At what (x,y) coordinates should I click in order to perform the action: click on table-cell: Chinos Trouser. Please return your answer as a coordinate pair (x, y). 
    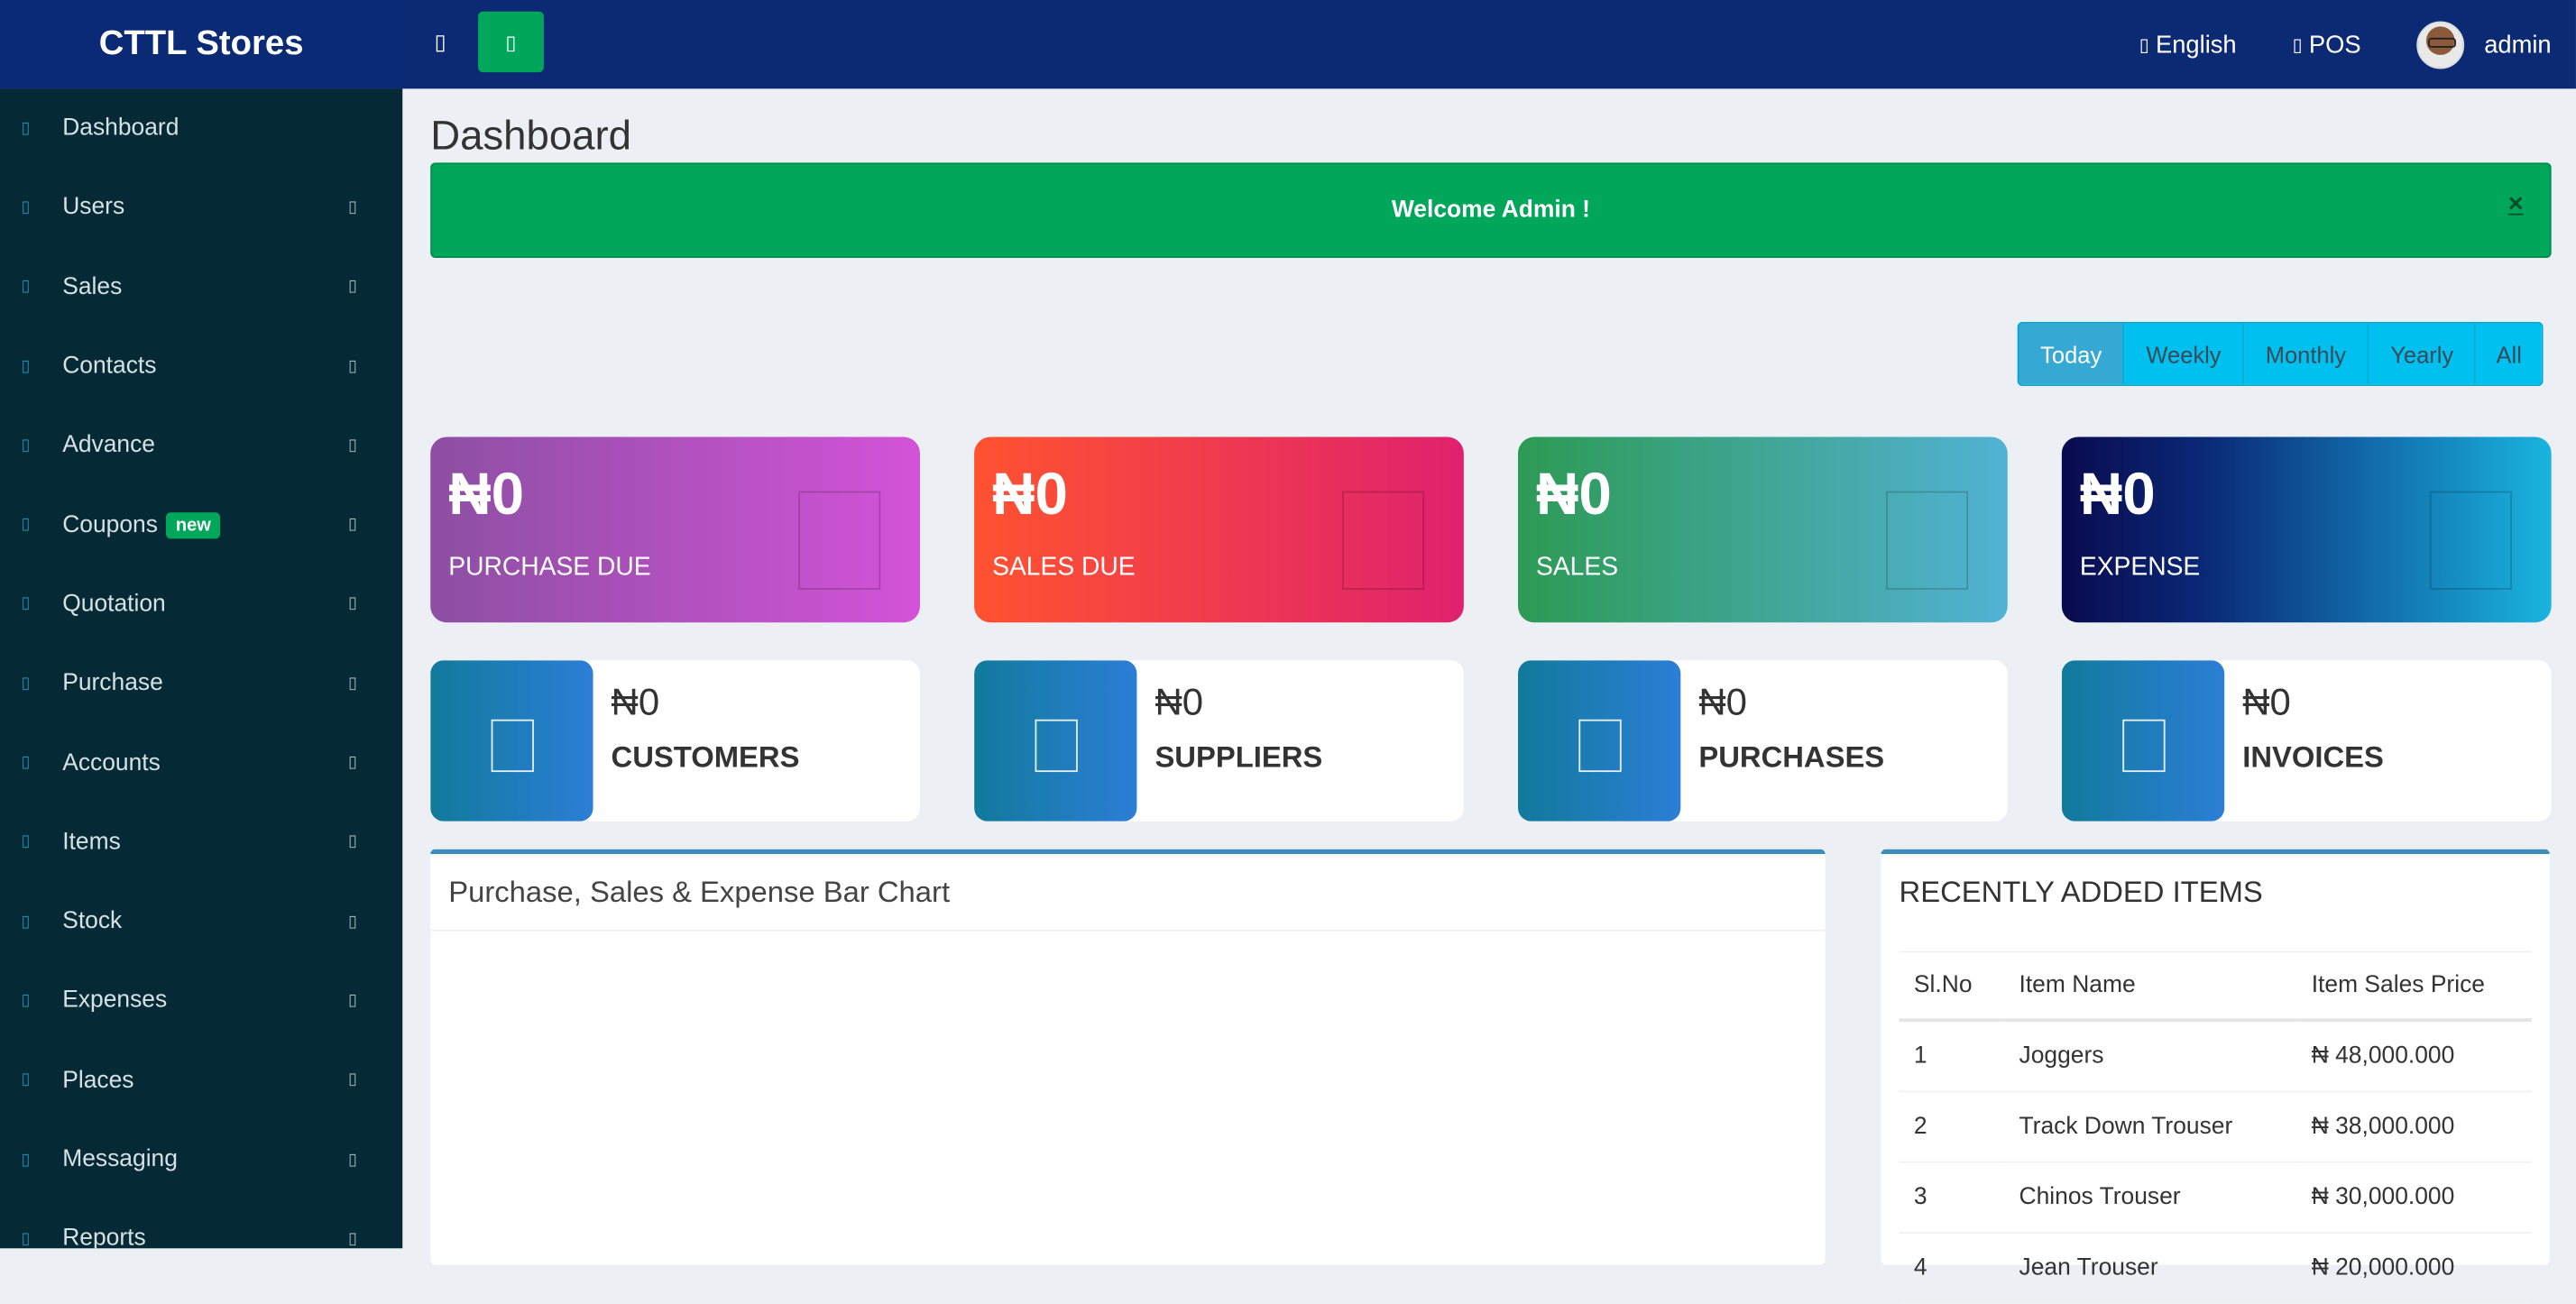
    Looking at the image, I should click on (2150, 1198).